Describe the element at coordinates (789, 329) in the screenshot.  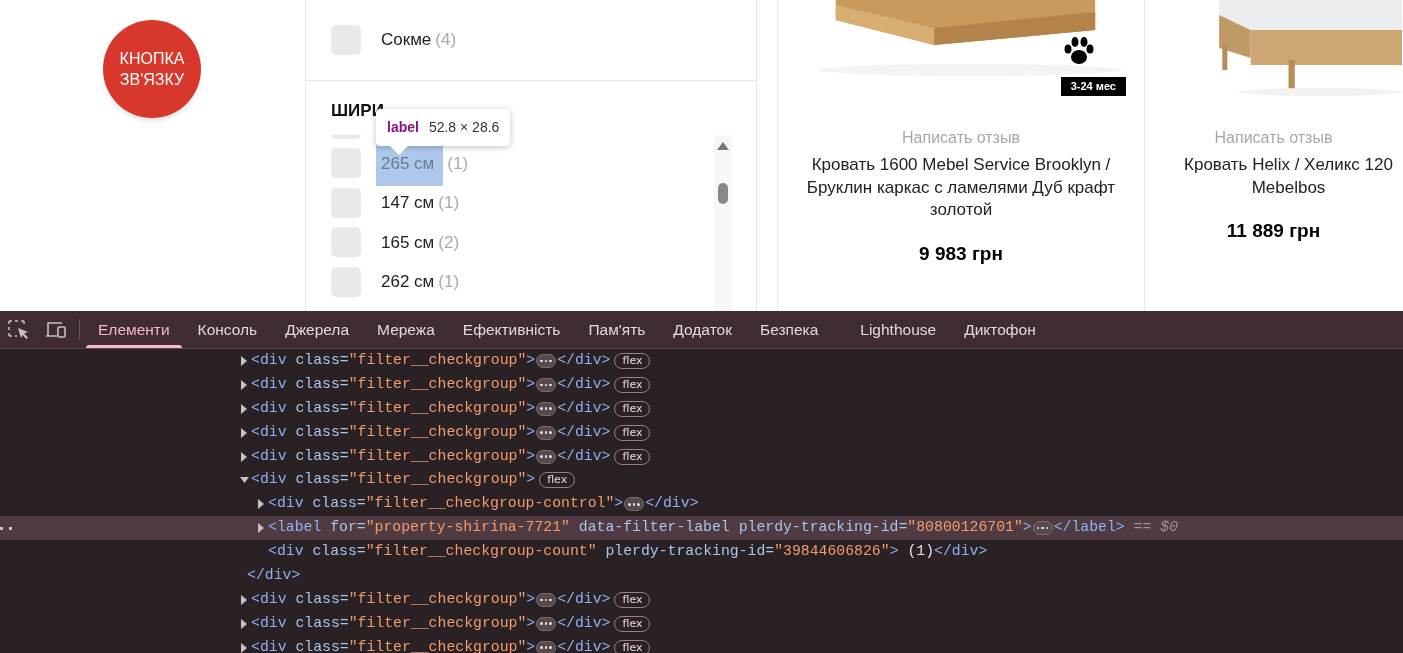
I see `devtools-tab: Безпека` at that location.